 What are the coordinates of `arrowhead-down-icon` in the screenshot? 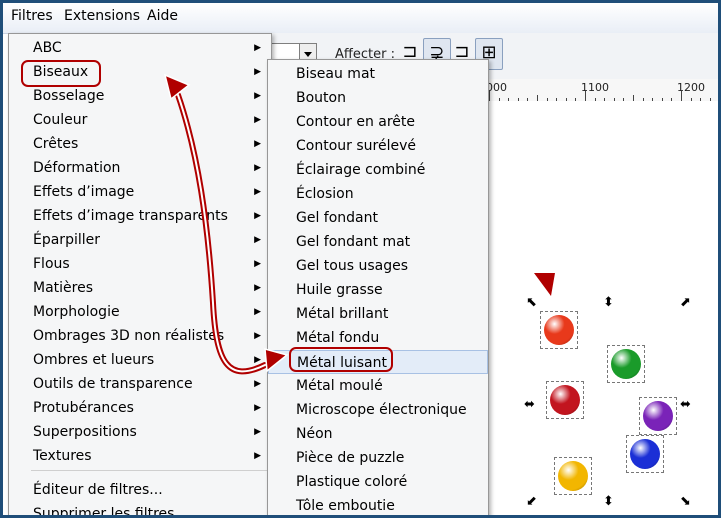 It's located at (544, 284).